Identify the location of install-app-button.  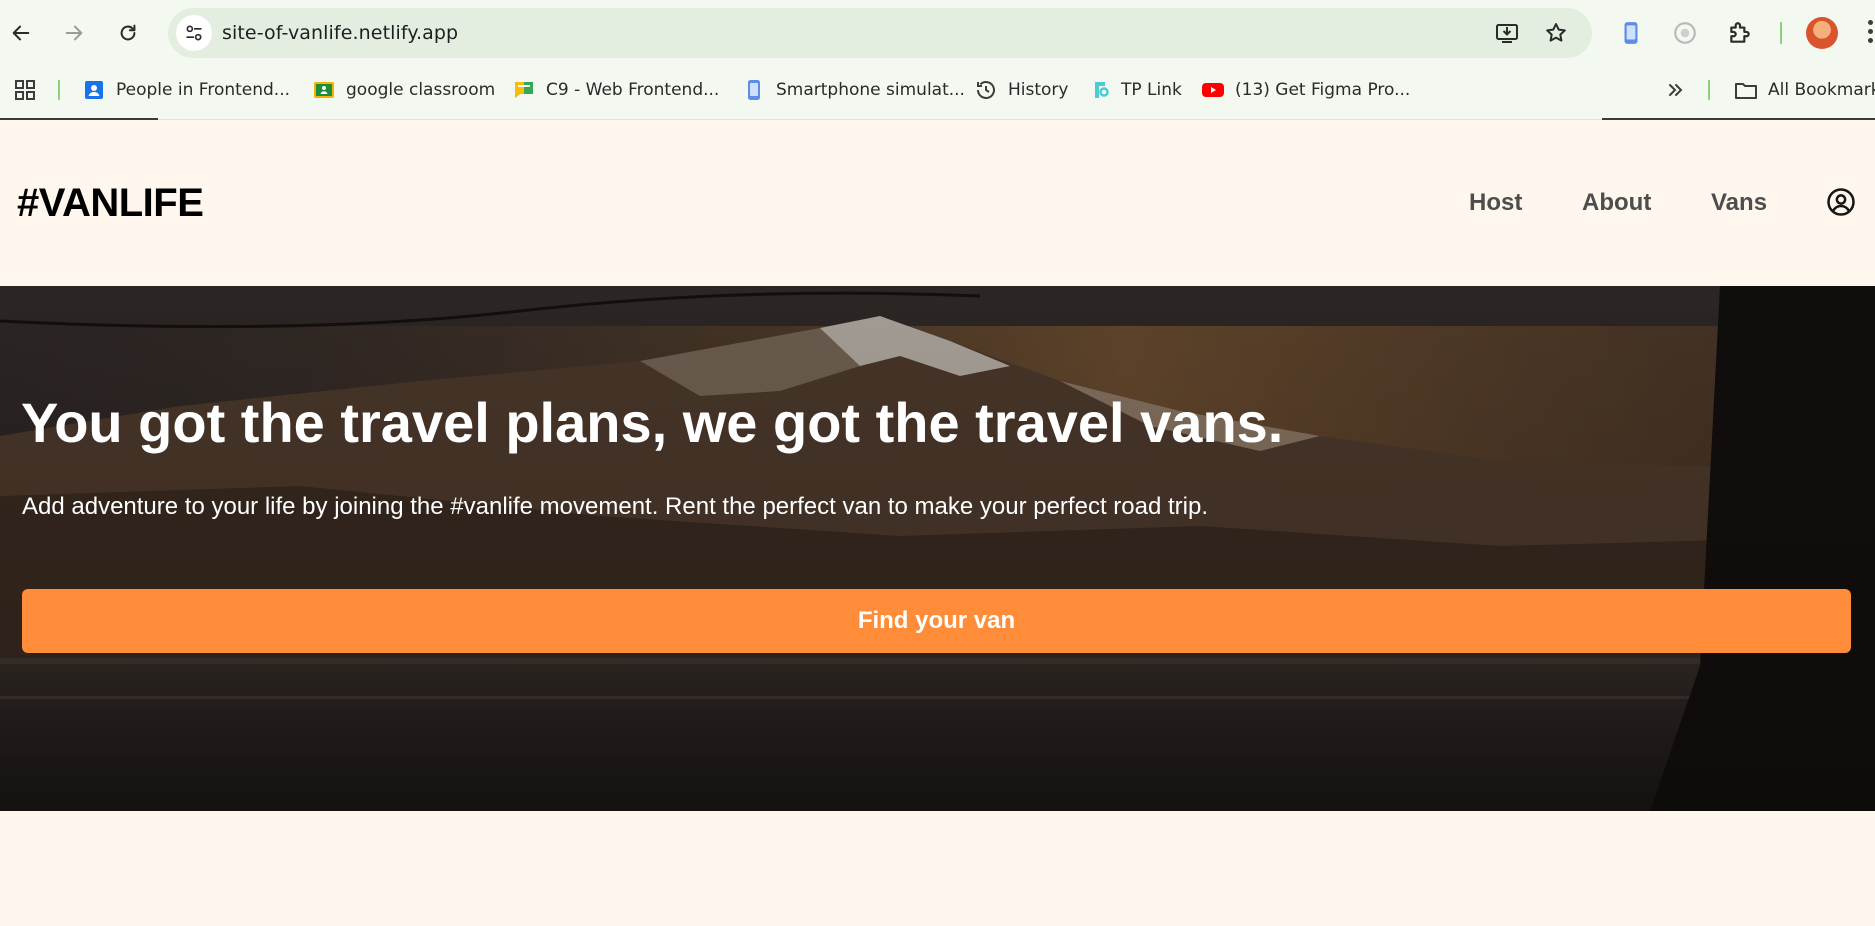
(1507, 33).